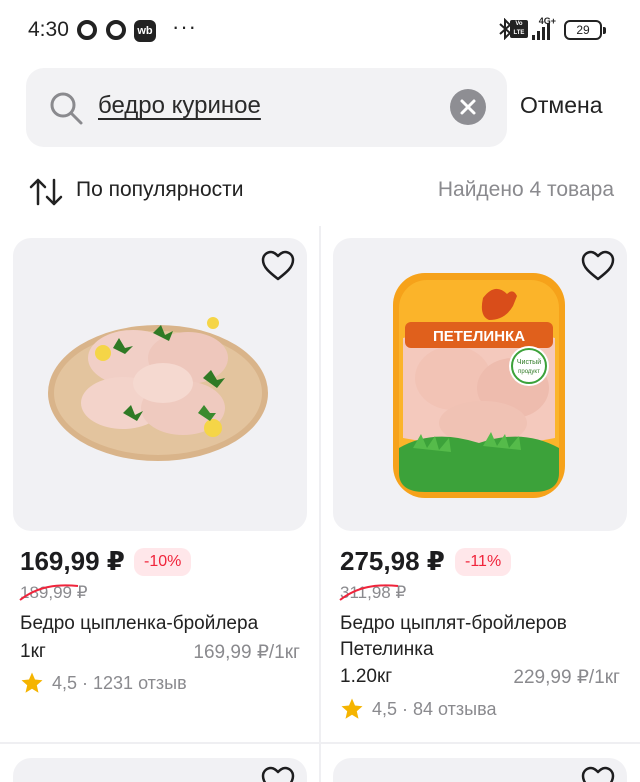 The image size is (640, 782). I want to click on more-notifications-icon: ···, so click(184, 26).